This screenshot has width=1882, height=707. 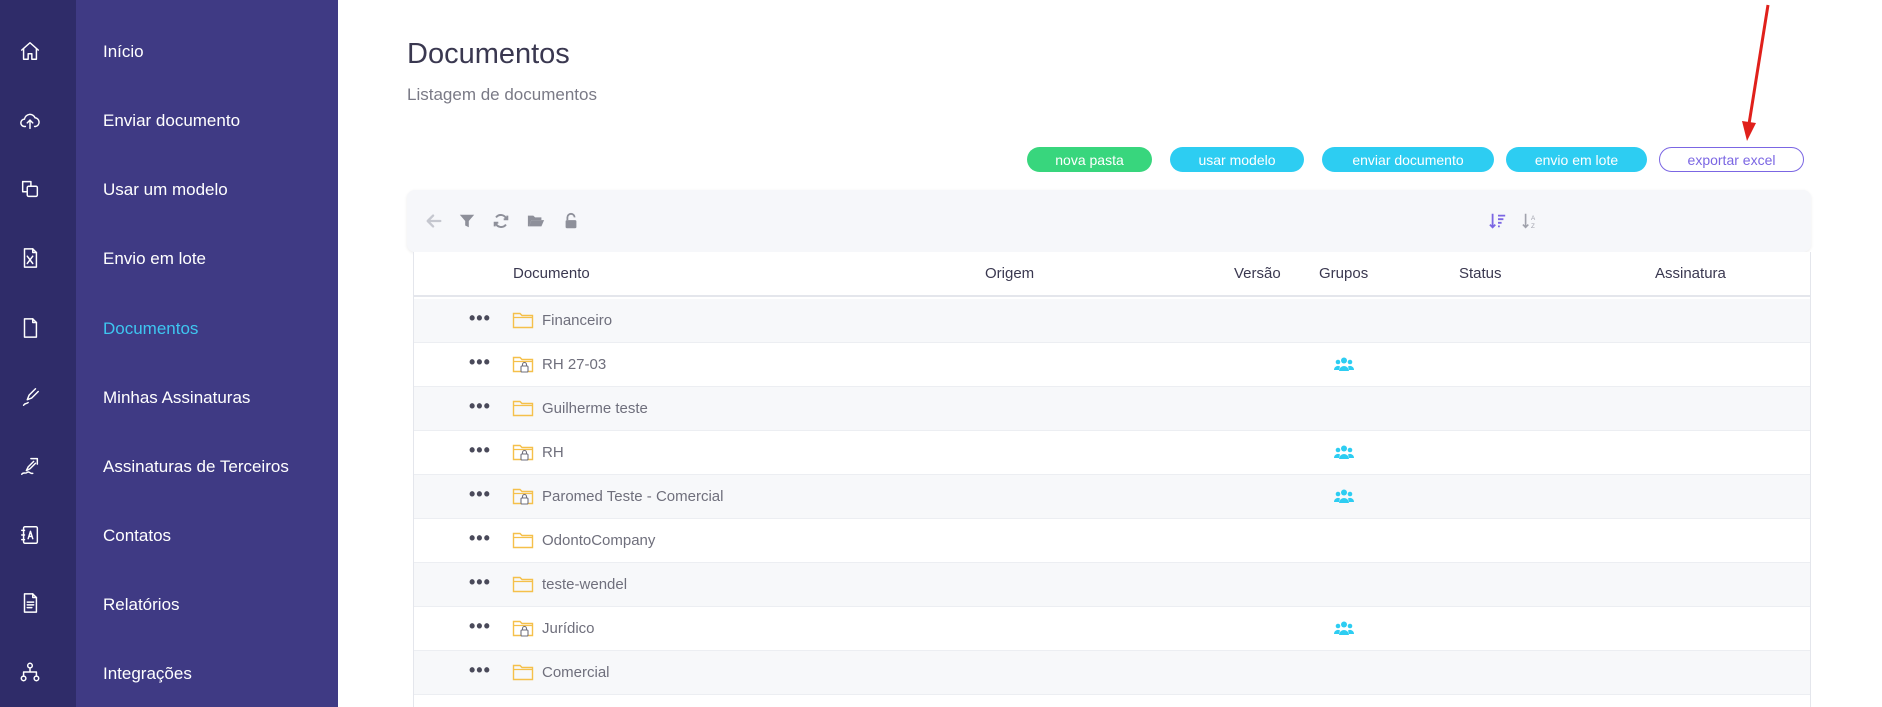 What do you see at coordinates (1112, 453) in the screenshot?
I see `table-row: ••• RH` at bounding box center [1112, 453].